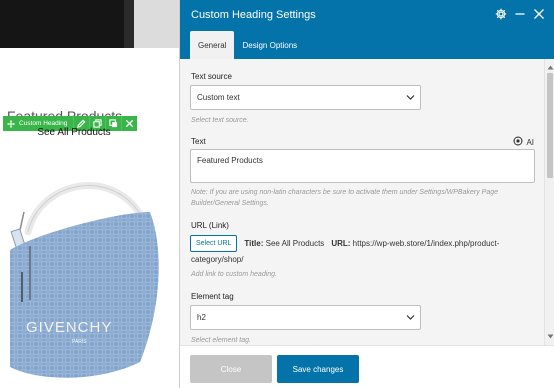 The image size is (554, 388). What do you see at coordinates (550, 67) in the screenshot?
I see `scroll-up-icon` at bounding box center [550, 67].